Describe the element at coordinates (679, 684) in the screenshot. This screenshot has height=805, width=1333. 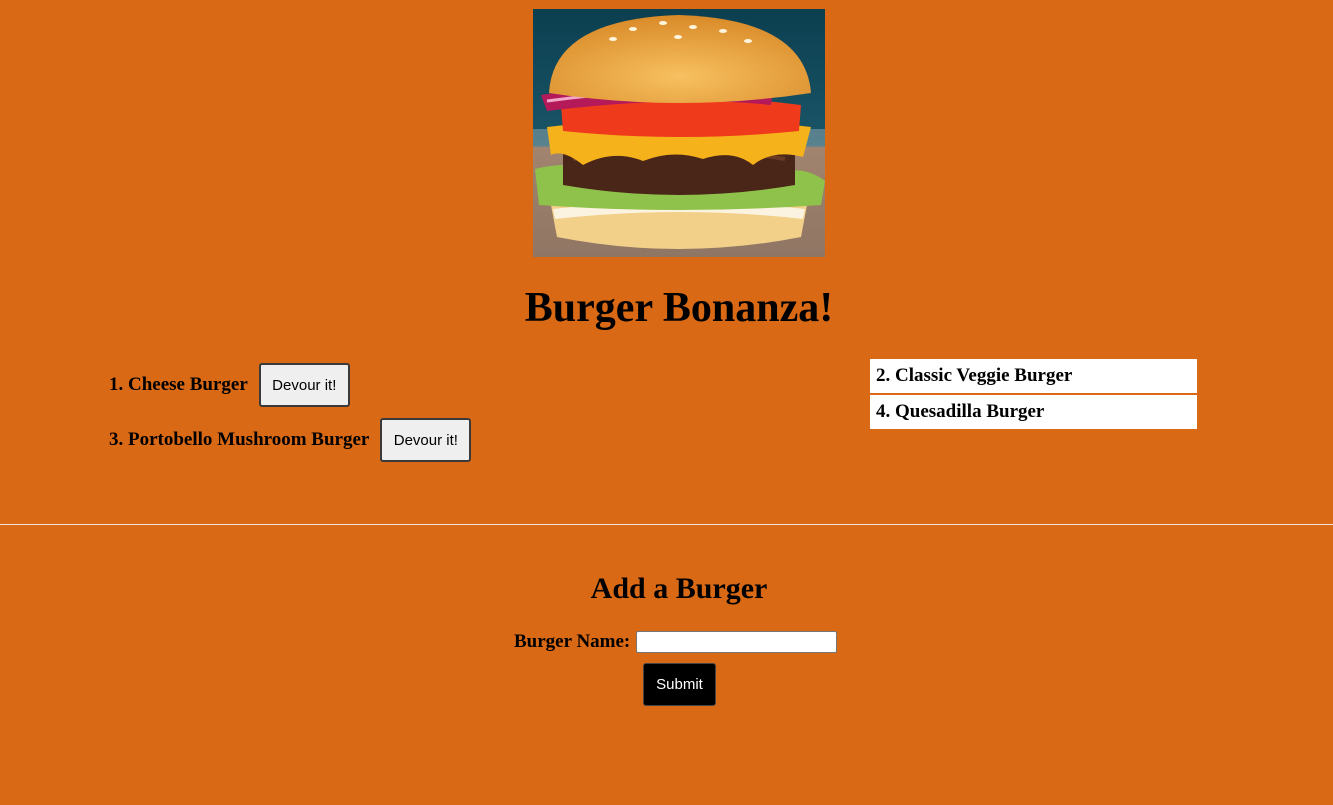
I see `submit-button: Submit` at that location.